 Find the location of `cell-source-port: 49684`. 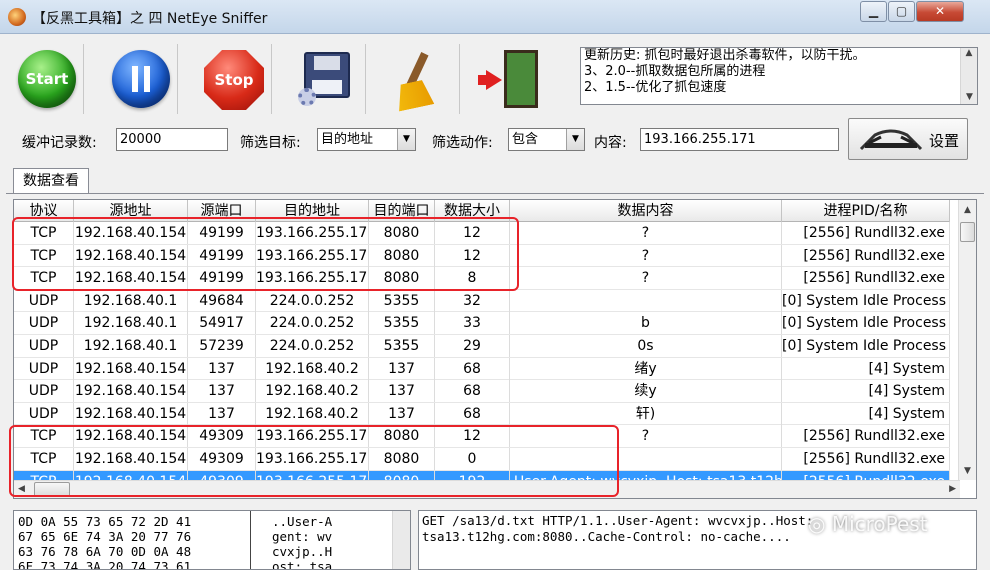

cell-source-port: 49684 is located at coordinates (222, 300).